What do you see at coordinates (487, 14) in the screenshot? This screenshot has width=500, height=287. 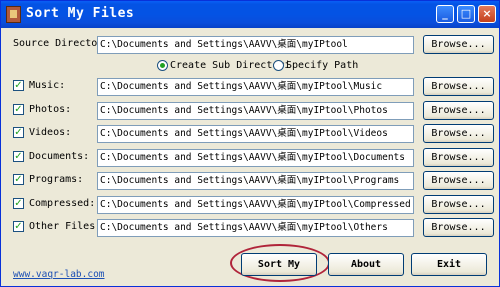 I see `close-icon: ×` at bounding box center [487, 14].